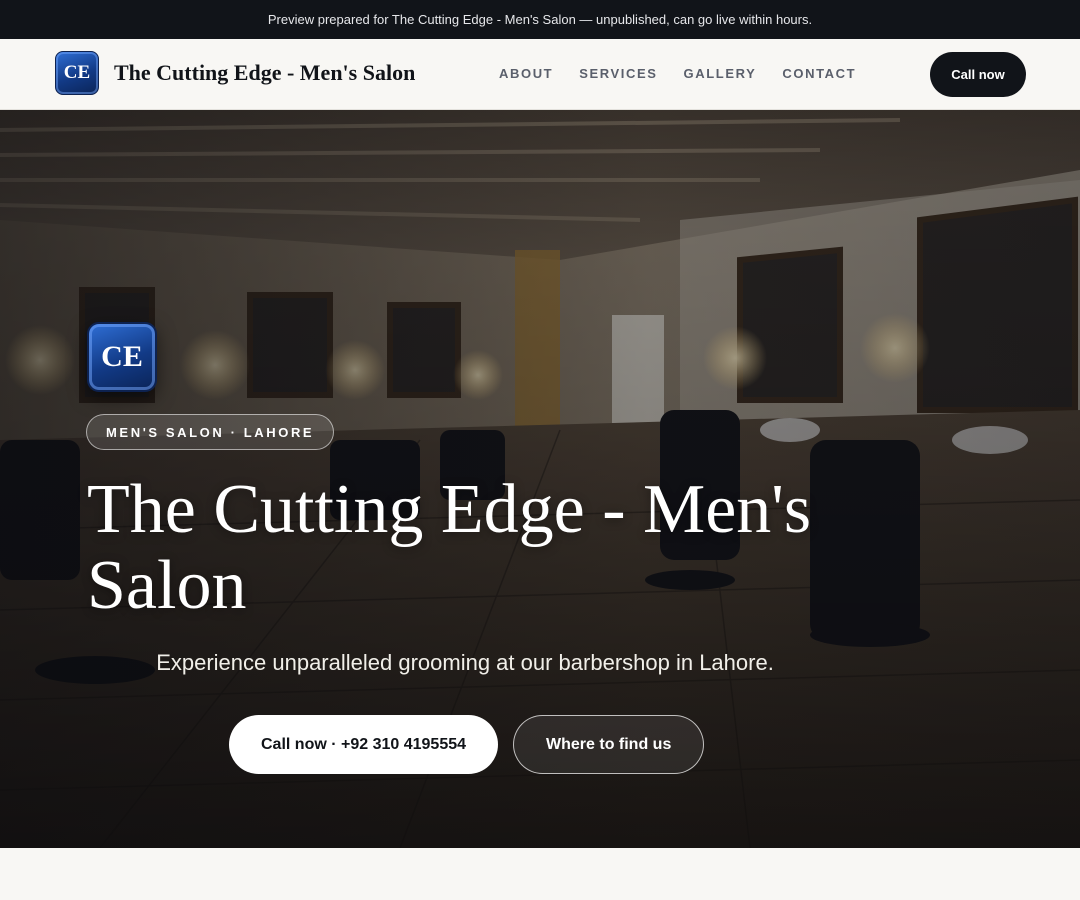 The height and width of the screenshot is (900, 1080). I want to click on where-to-find-us-button: Where to find us, so click(609, 744).